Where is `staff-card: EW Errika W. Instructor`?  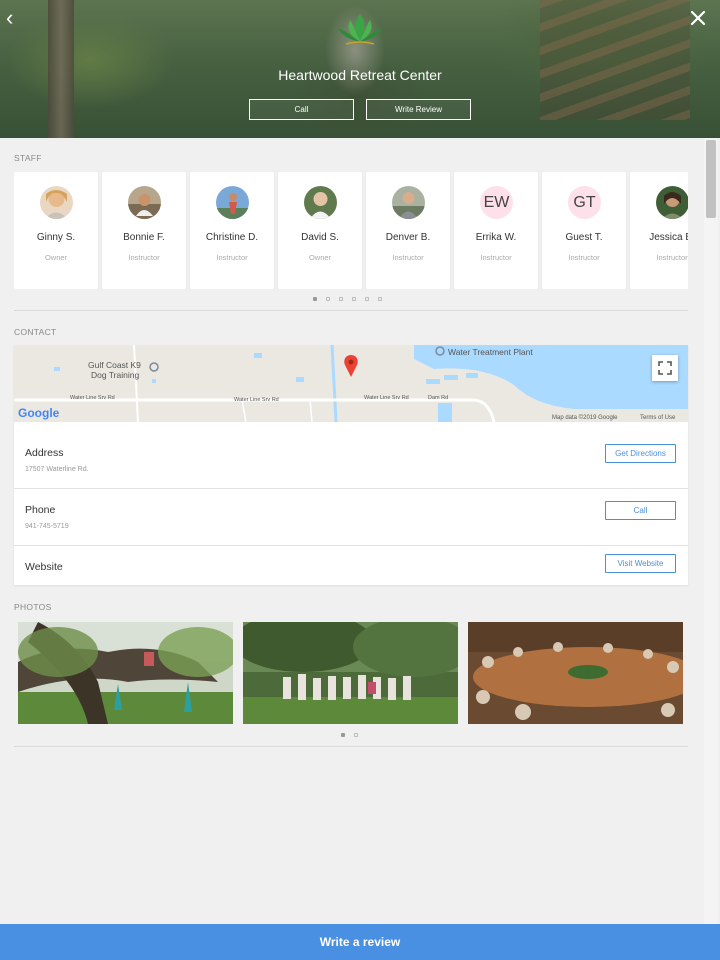
staff-card: EW Errika W. Instructor is located at coordinates (496, 230).